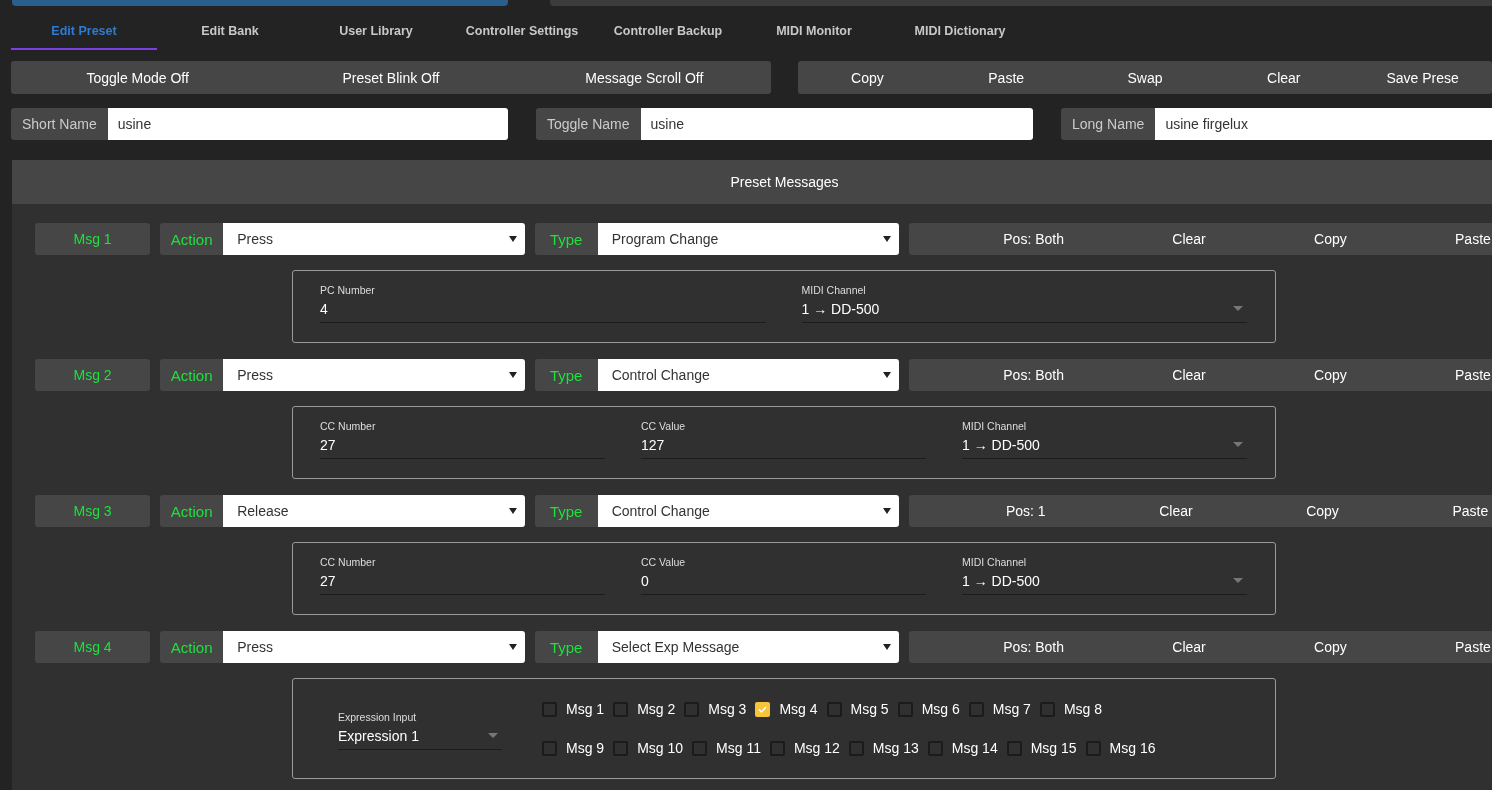 The width and height of the screenshot is (1492, 790). Describe the element at coordinates (816, 748) in the screenshot. I see `checkbox-label: Msg 12` at that location.